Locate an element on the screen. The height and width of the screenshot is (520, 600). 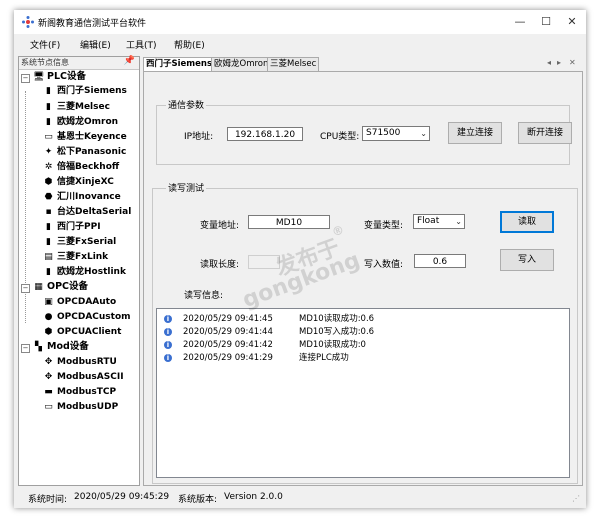
system-time-value: 2020/05/29 09:45:29 is located at coordinates (122, 497).